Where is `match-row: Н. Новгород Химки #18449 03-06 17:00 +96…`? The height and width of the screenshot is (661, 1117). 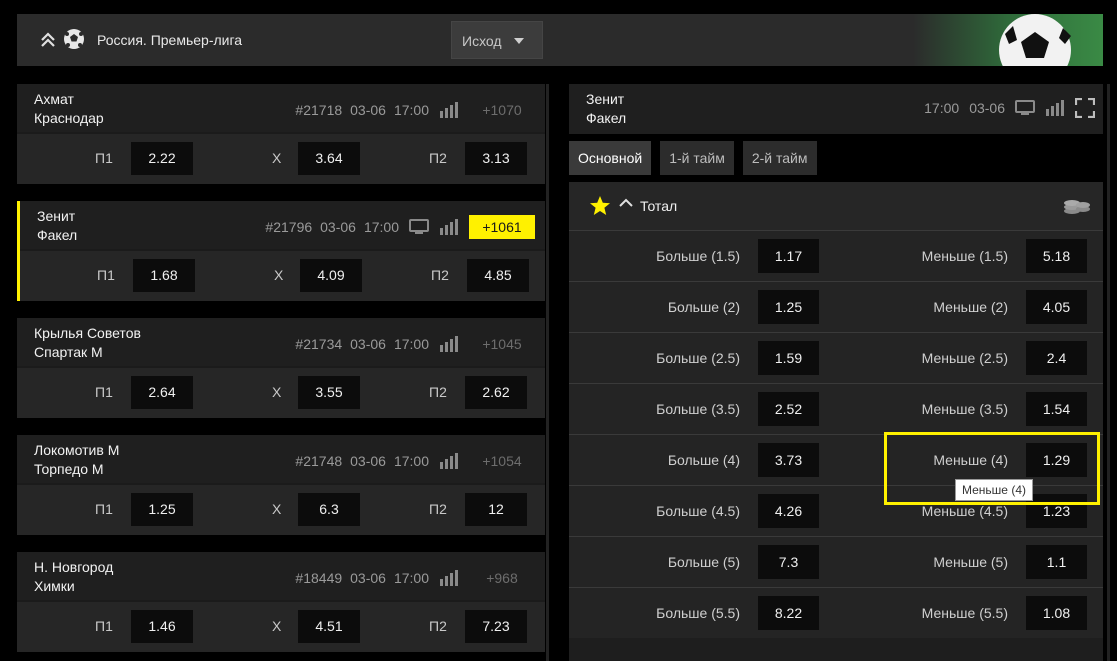 match-row: Н. Новгород Химки #18449 03-06 17:00 +96… is located at coordinates (281, 602).